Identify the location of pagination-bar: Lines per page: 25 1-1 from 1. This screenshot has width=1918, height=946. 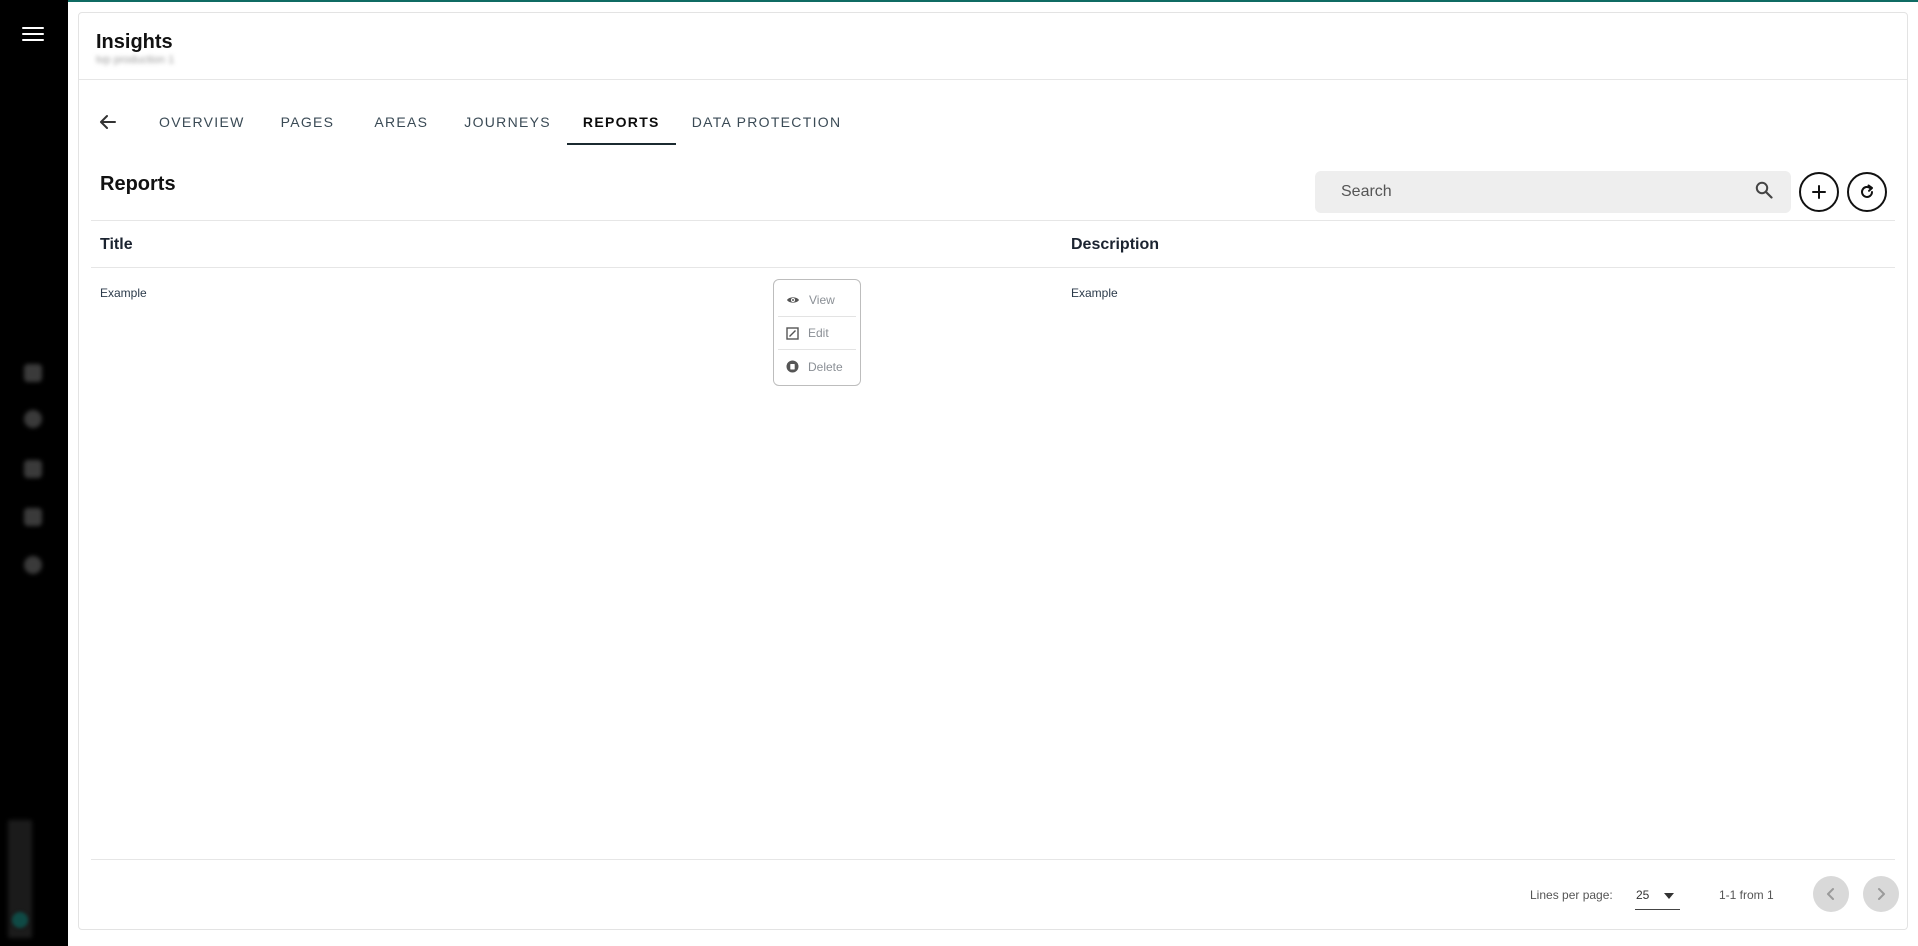
(995, 892).